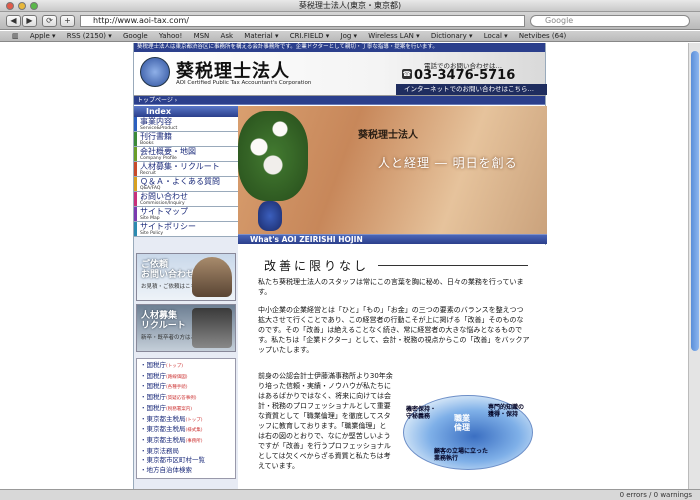 The height and width of the screenshot is (500, 700). I want to click on external-link: ・国税庁(各種手続), so click(186, 387).